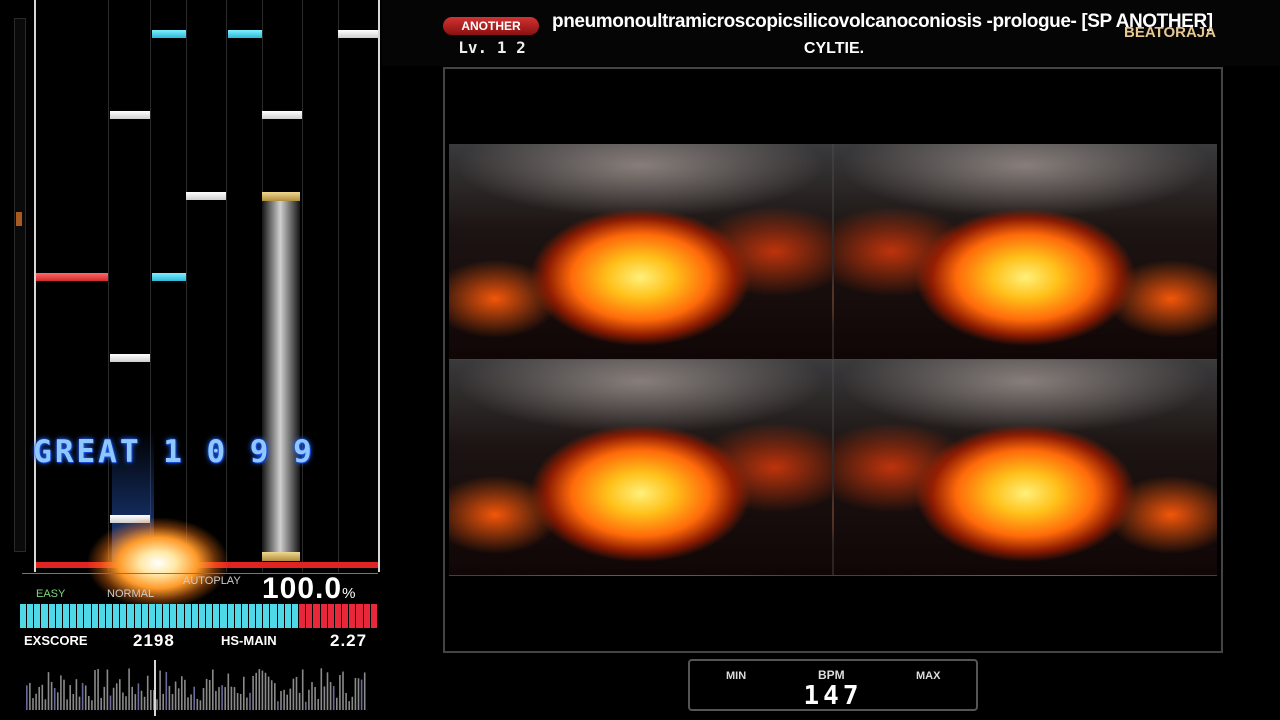  I want to click on song-artist: CYLTIE., so click(834, 48).